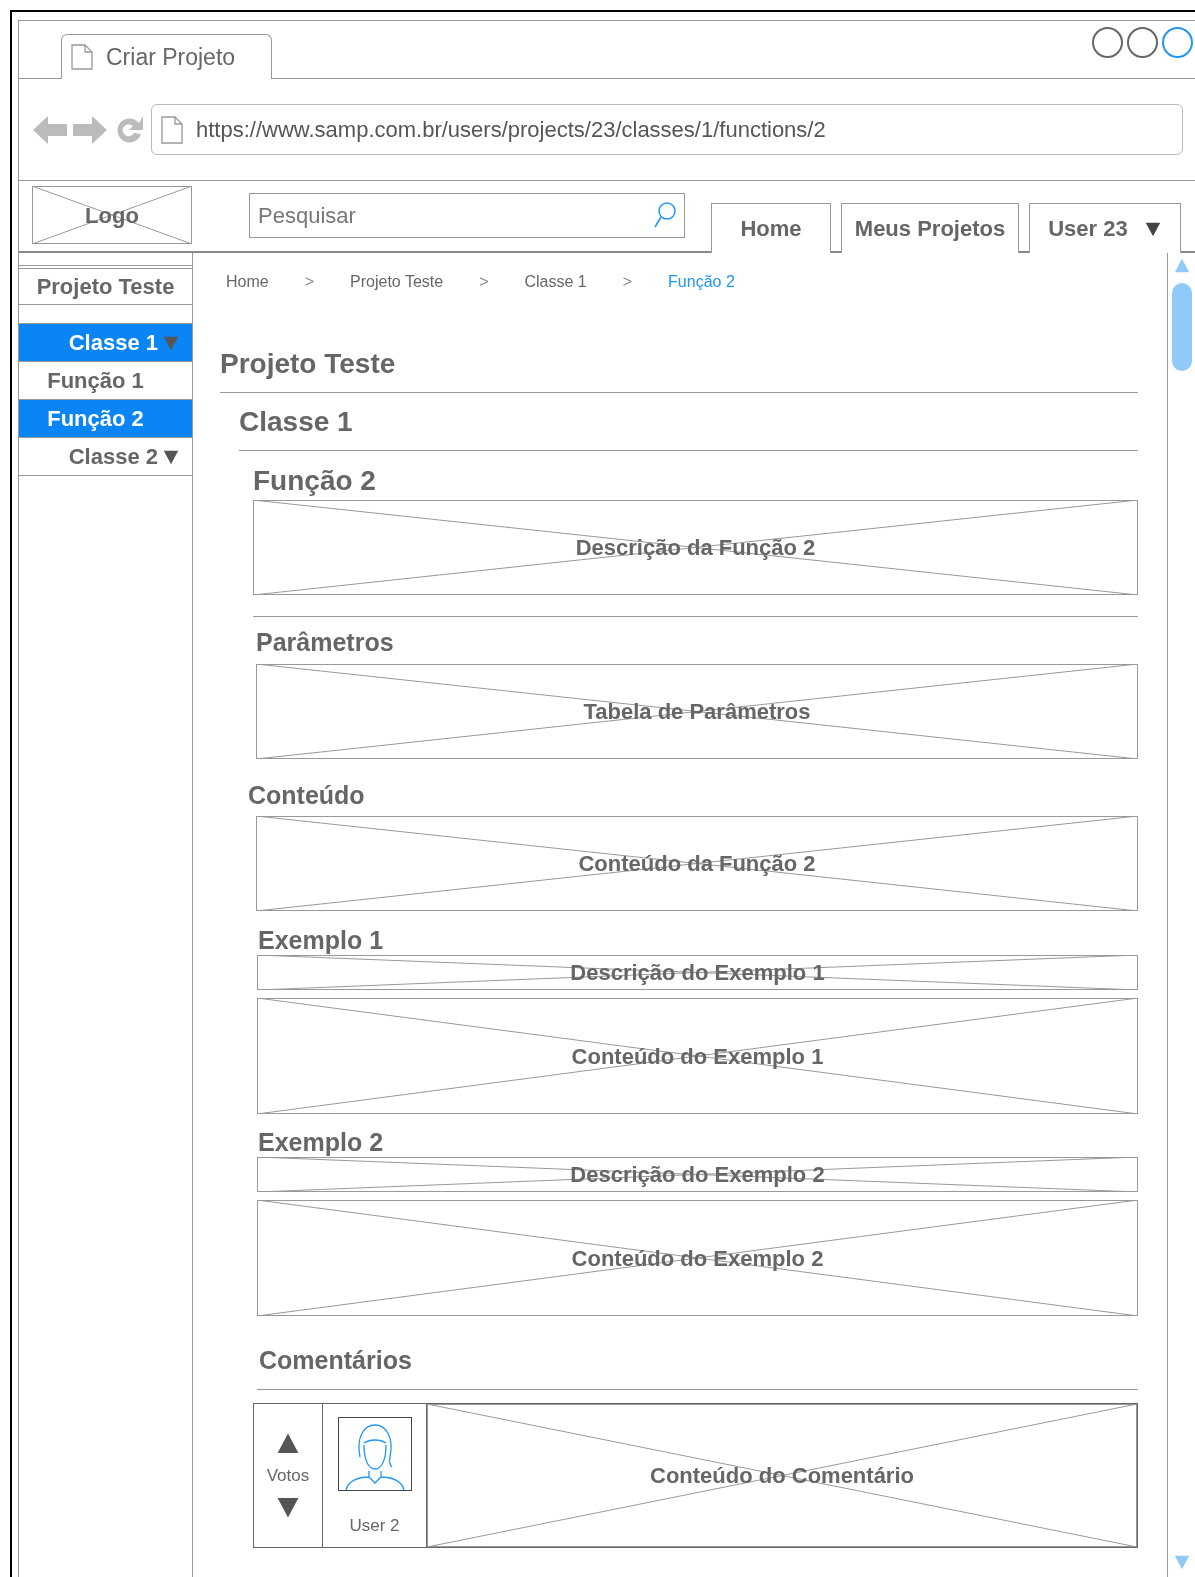 Image resolution: width=1195 pixels, height=1577 pixels. What do you see at coordinates (397, 282) in the screenshot?
I see `breadcrumb-link: Projeto Teste` at bounding box center [397, 282].